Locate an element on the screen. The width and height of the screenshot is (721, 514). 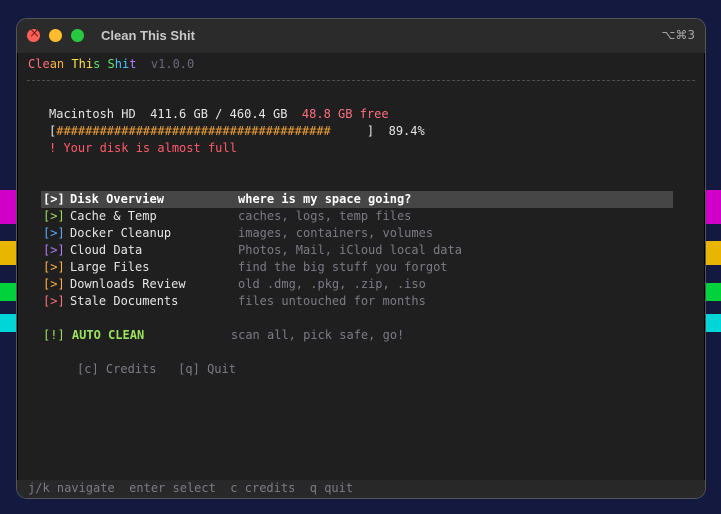
app-name-part: an is located at coordinates (60, 64).